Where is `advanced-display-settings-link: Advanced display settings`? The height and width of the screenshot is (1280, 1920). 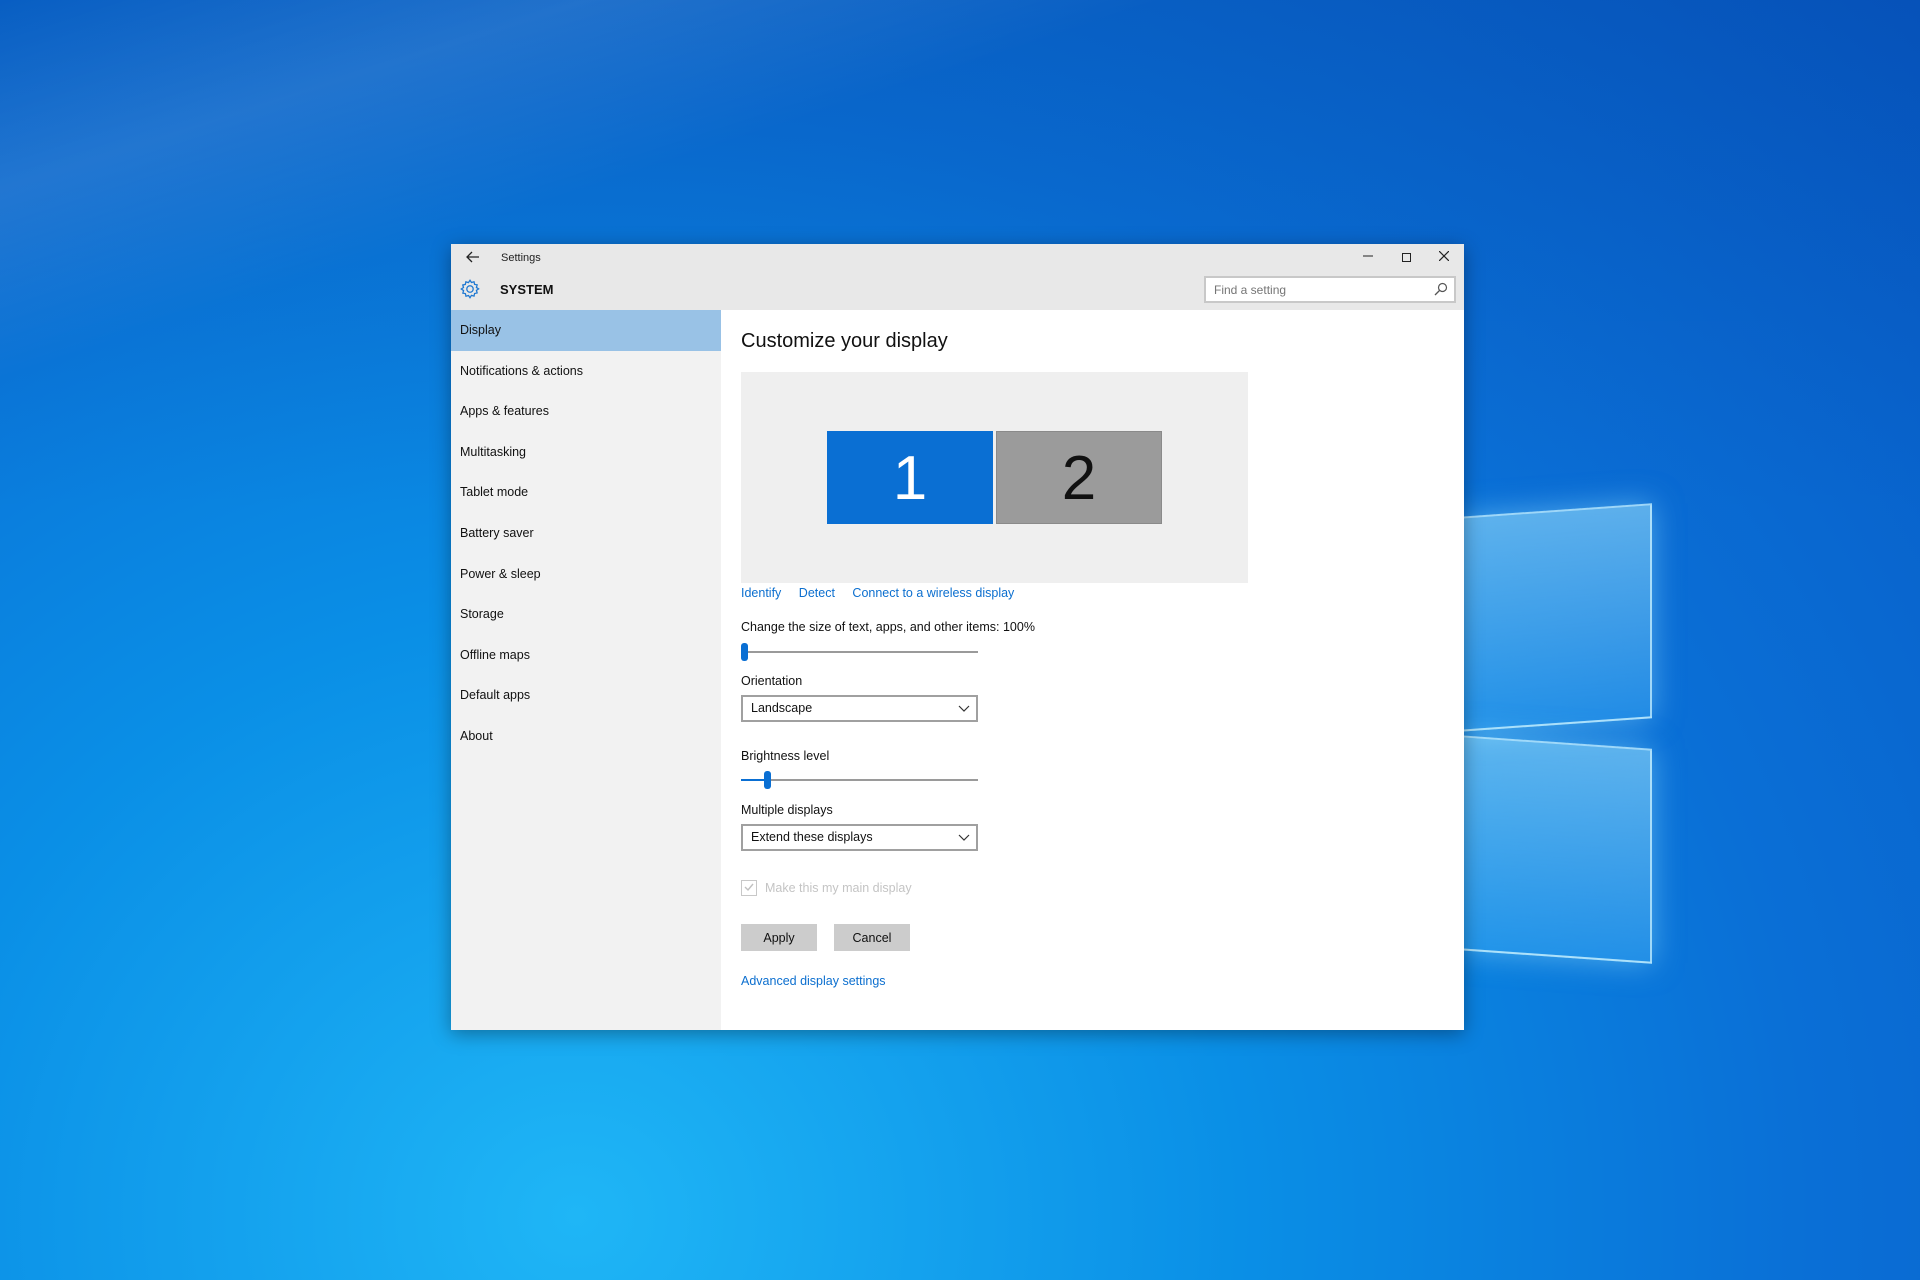 advanced-display-settings-link: Advanced display settings is located at coordinates (813, 981).